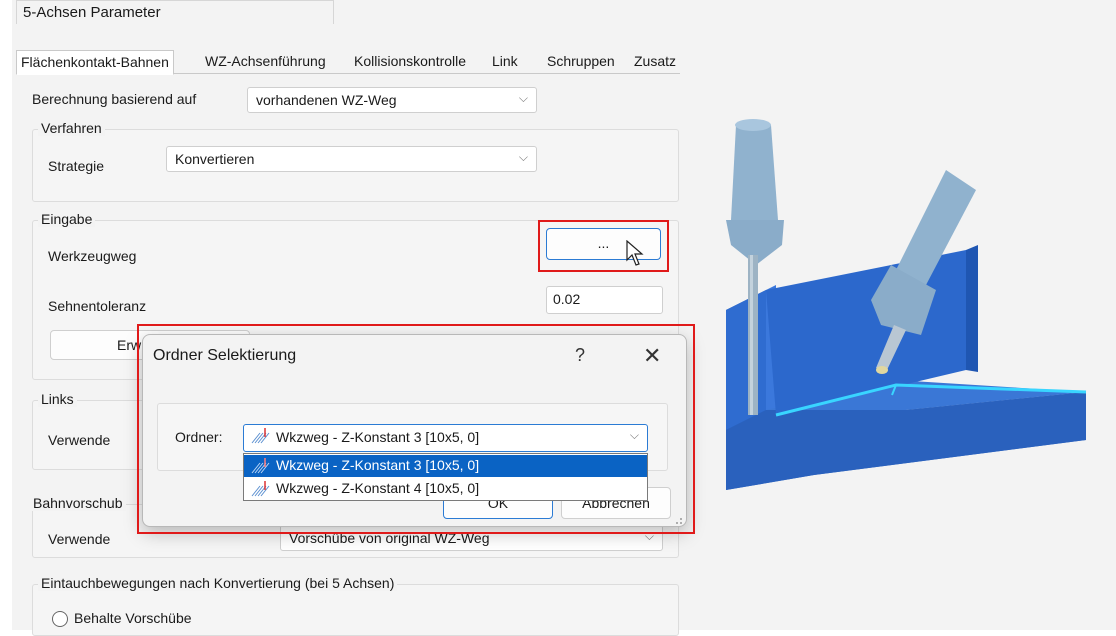 This screenshot has width=1116, height=636. I want to click on sehnentoleranz-input: 0.02, so click(604, 300).